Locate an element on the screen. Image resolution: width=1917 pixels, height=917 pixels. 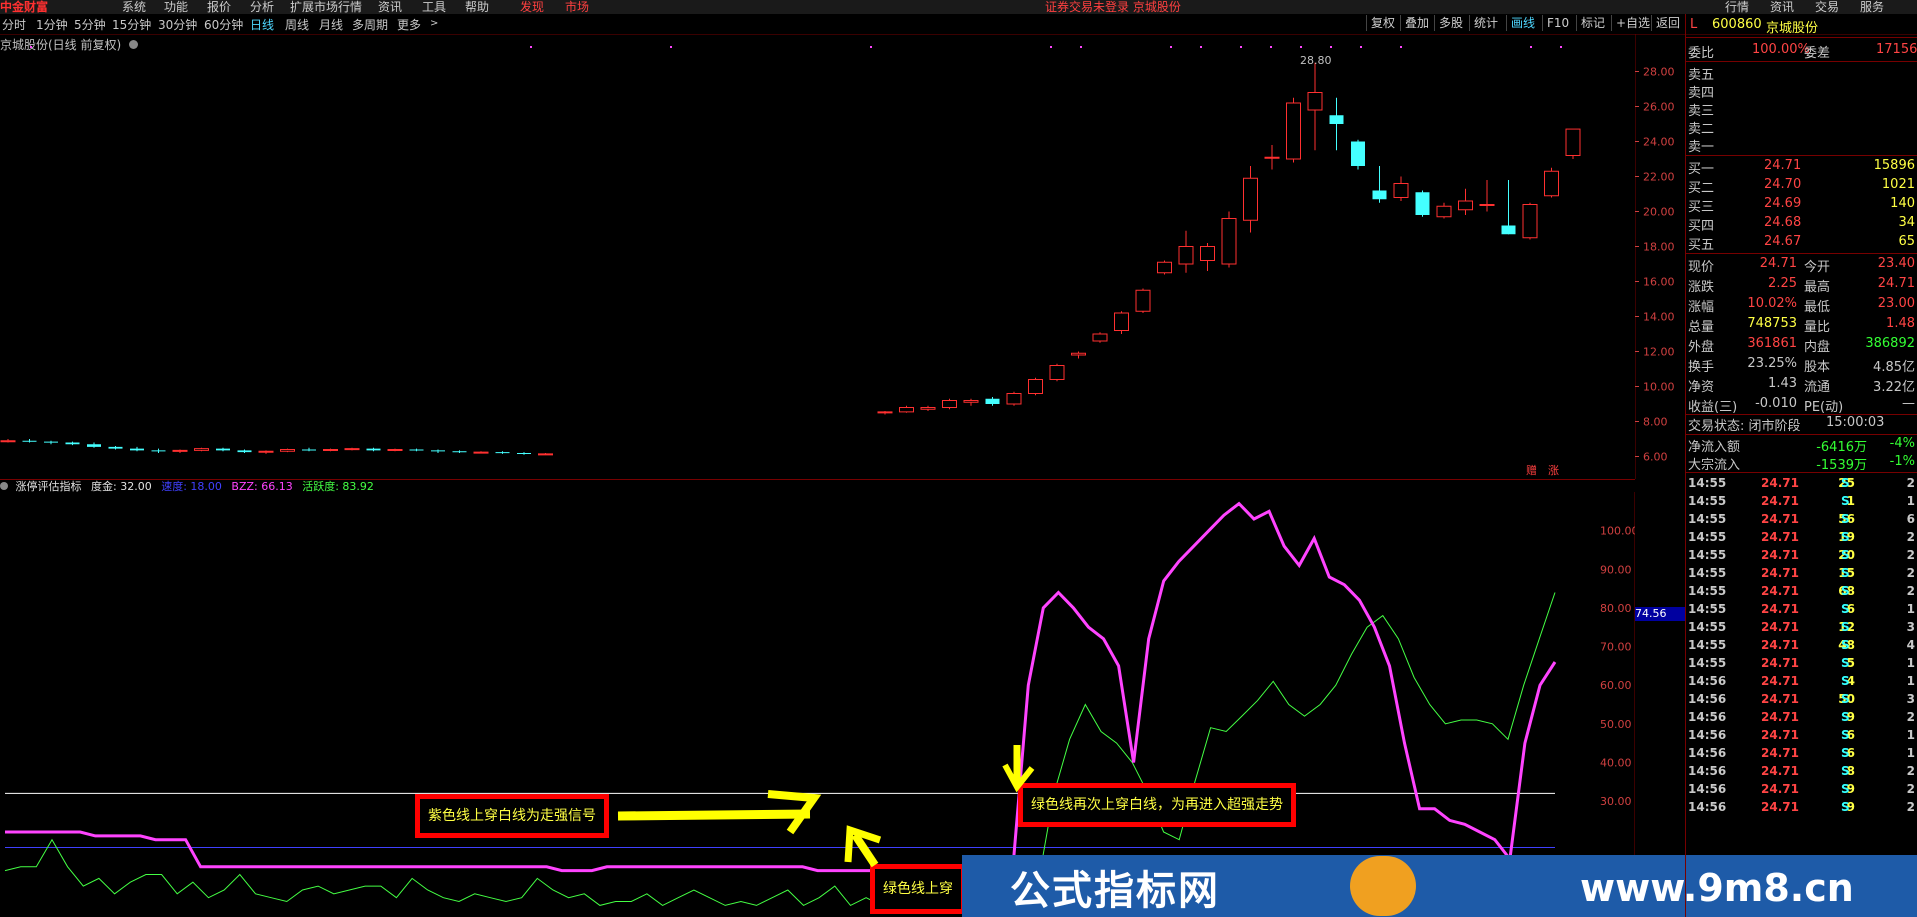
btn-stats: 统计 is located at coordinates (1485, 23).